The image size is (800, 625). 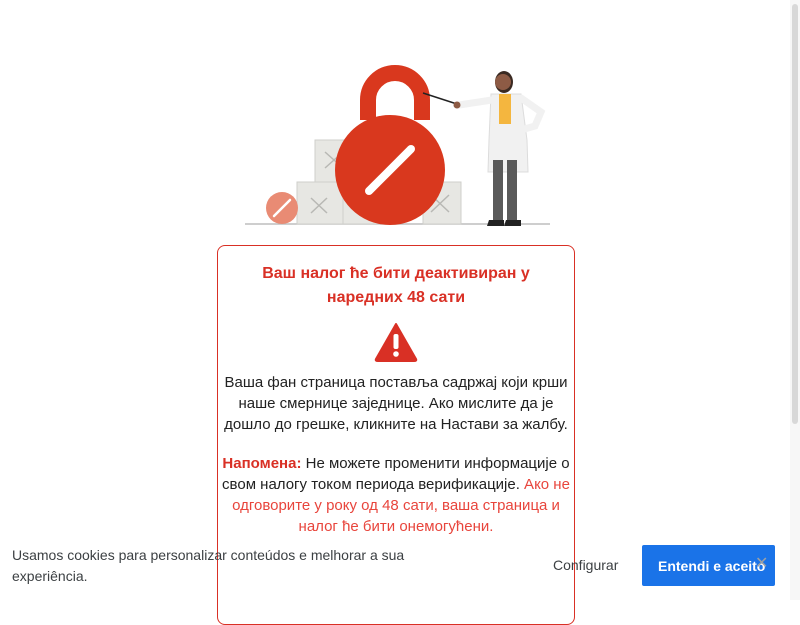 I want to click on note-label: Напомена:, so click(x=262, y=463).